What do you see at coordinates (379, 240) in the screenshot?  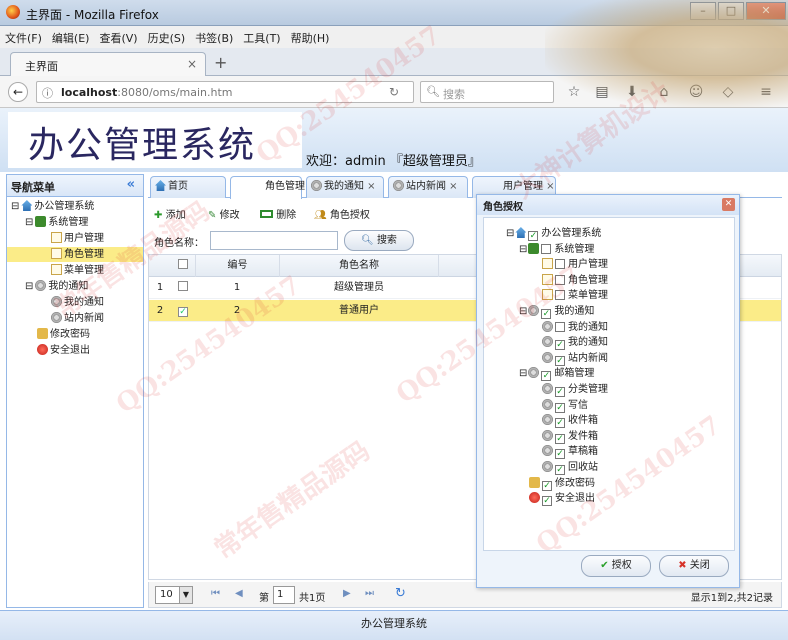 I see `search-button: 🔍︎ 搜索` at bounding box center [379, 240].